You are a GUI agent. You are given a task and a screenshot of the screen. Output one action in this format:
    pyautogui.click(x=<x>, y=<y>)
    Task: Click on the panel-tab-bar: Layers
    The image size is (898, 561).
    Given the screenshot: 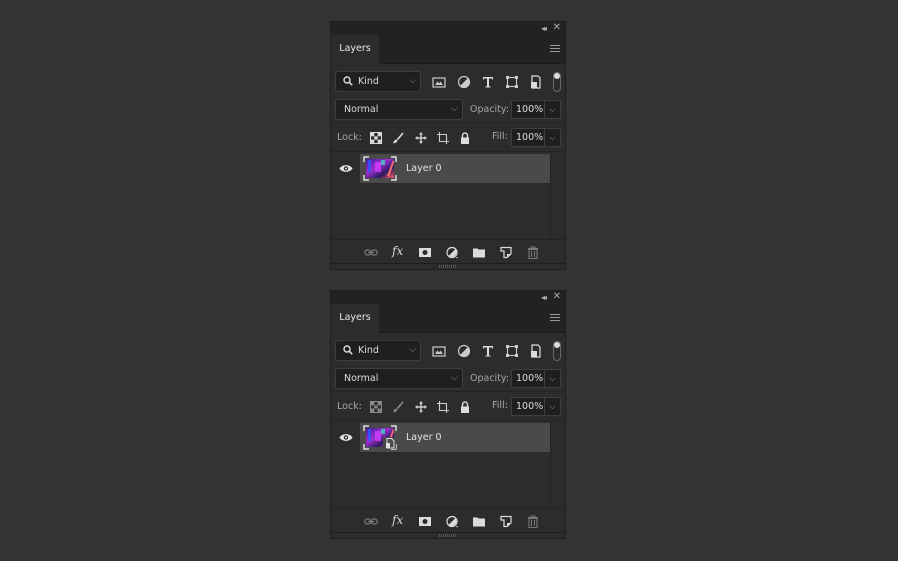 What is the action you would take?
    pyautogui.click(x=448, y=49)
    